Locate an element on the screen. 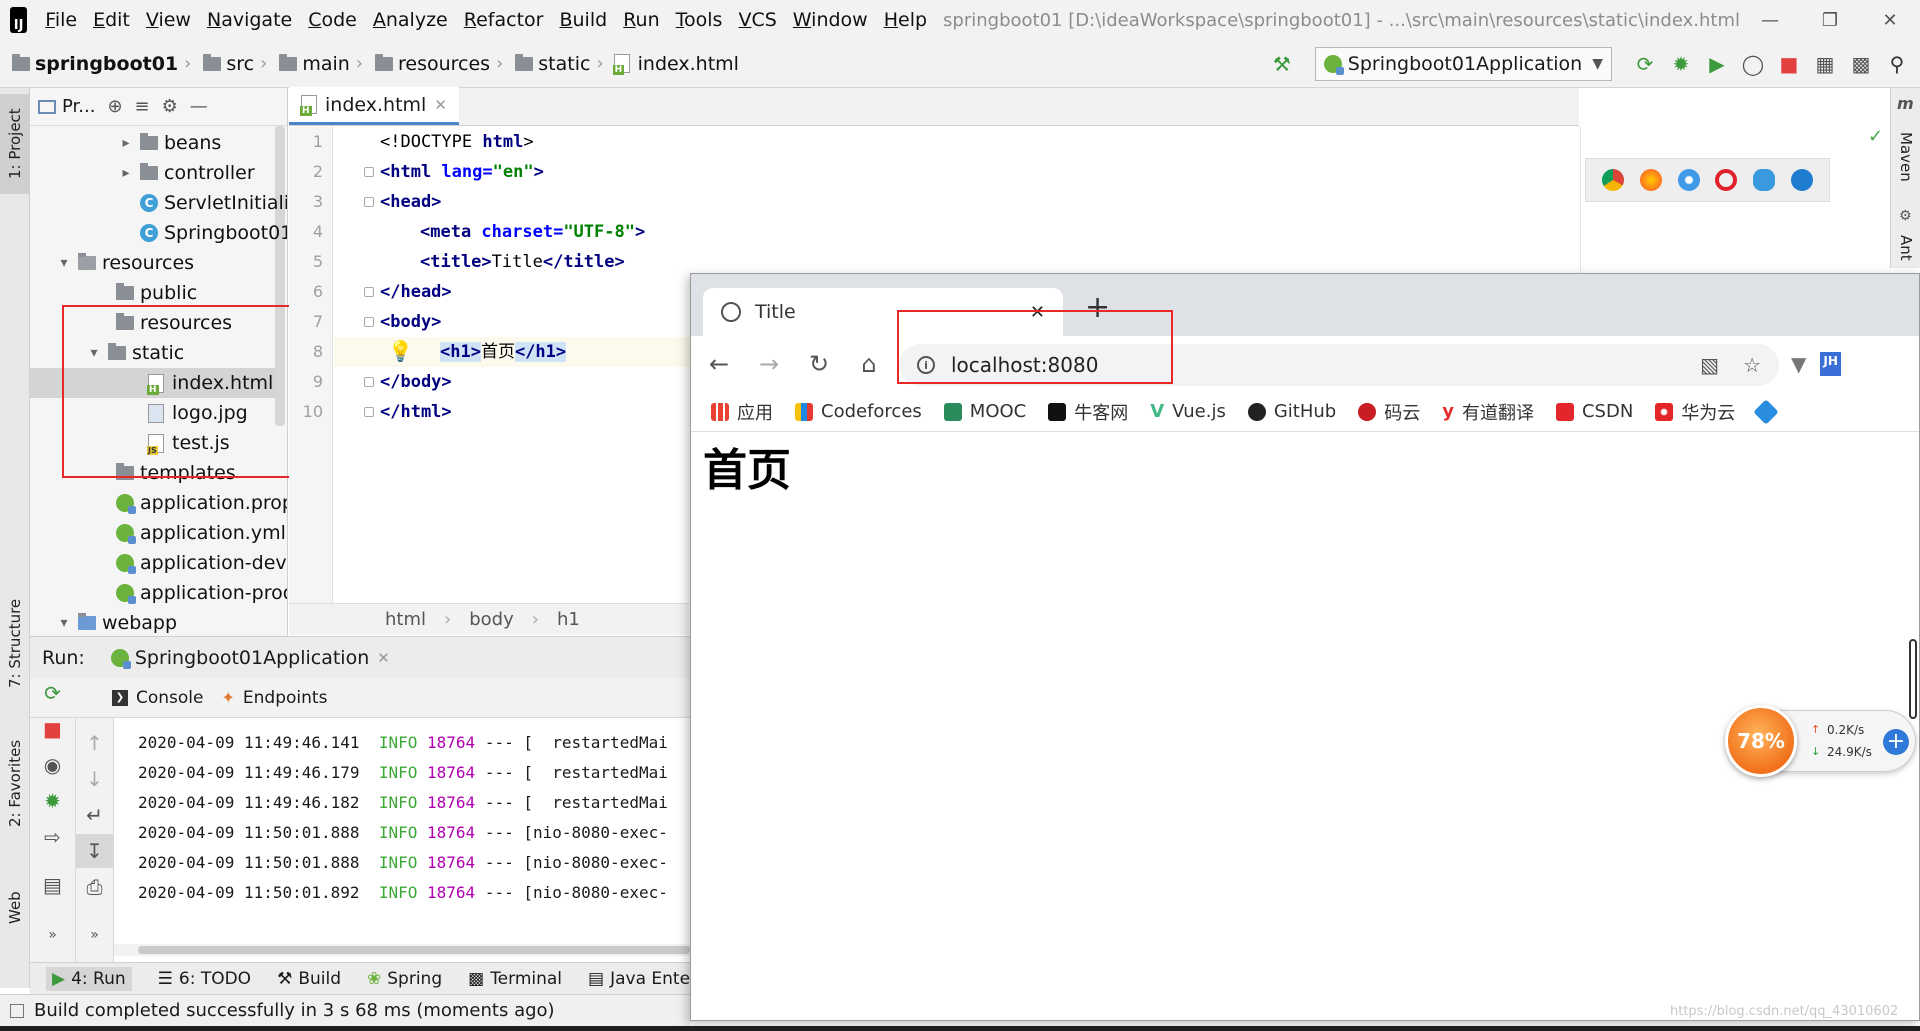 This screenshot has width=1920, height=1031. soft-wrap-icon: ↵ is located at coordinates (94, 815).